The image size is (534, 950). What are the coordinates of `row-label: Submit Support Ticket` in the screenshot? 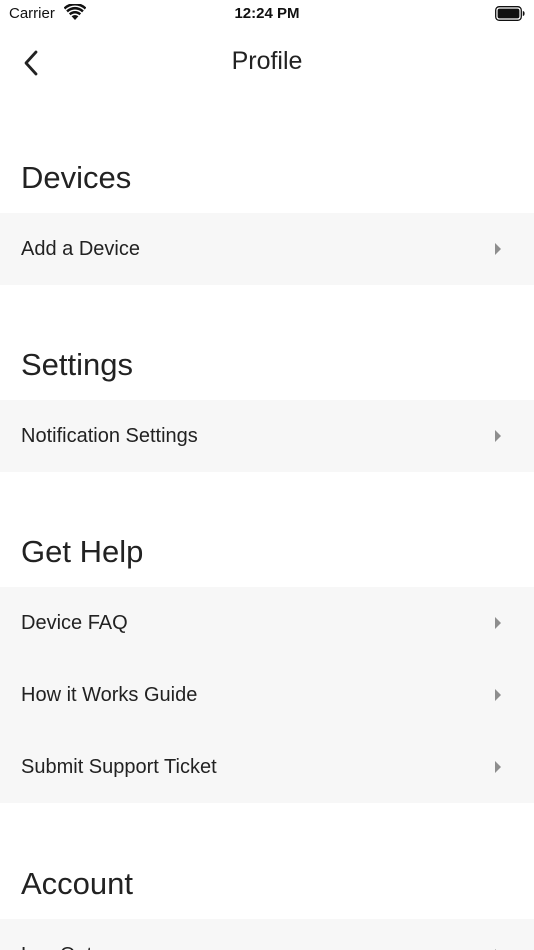 It's located at (119, 767).